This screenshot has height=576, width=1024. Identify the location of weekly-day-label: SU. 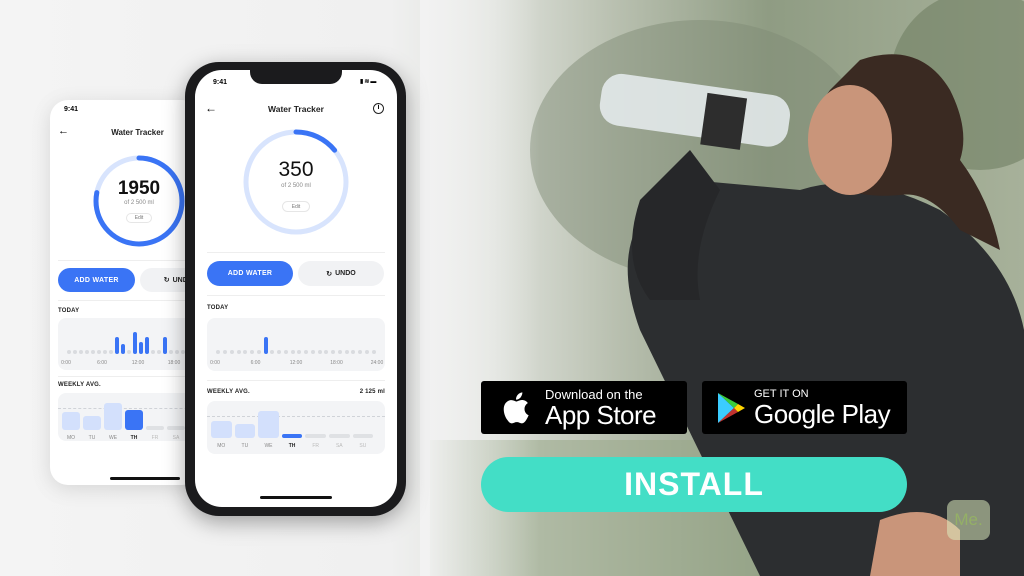
(363, 446).